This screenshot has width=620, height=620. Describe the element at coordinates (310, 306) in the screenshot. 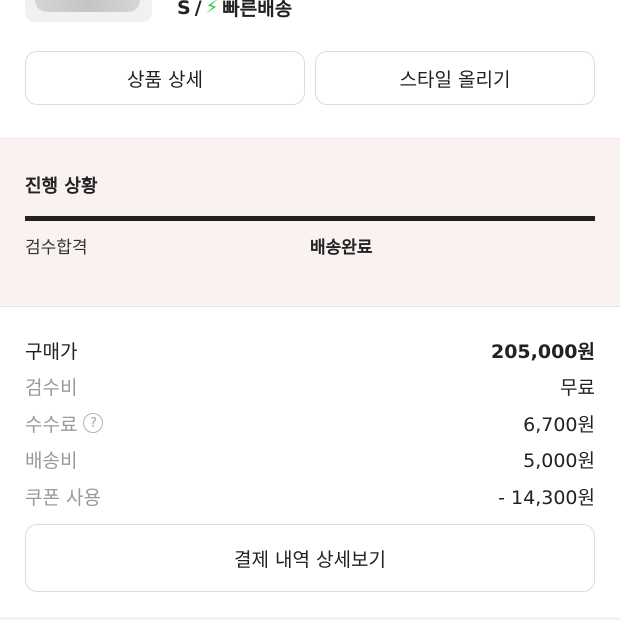

I see `section-divider` at that location.